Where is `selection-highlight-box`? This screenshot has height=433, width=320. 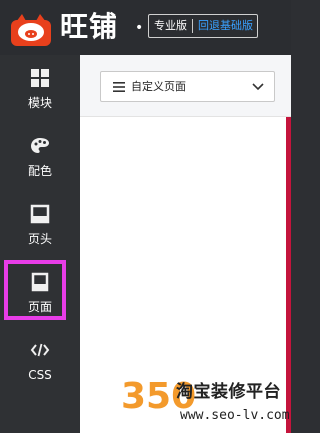 selection-highlight-box is located at coordinates (35, 290).